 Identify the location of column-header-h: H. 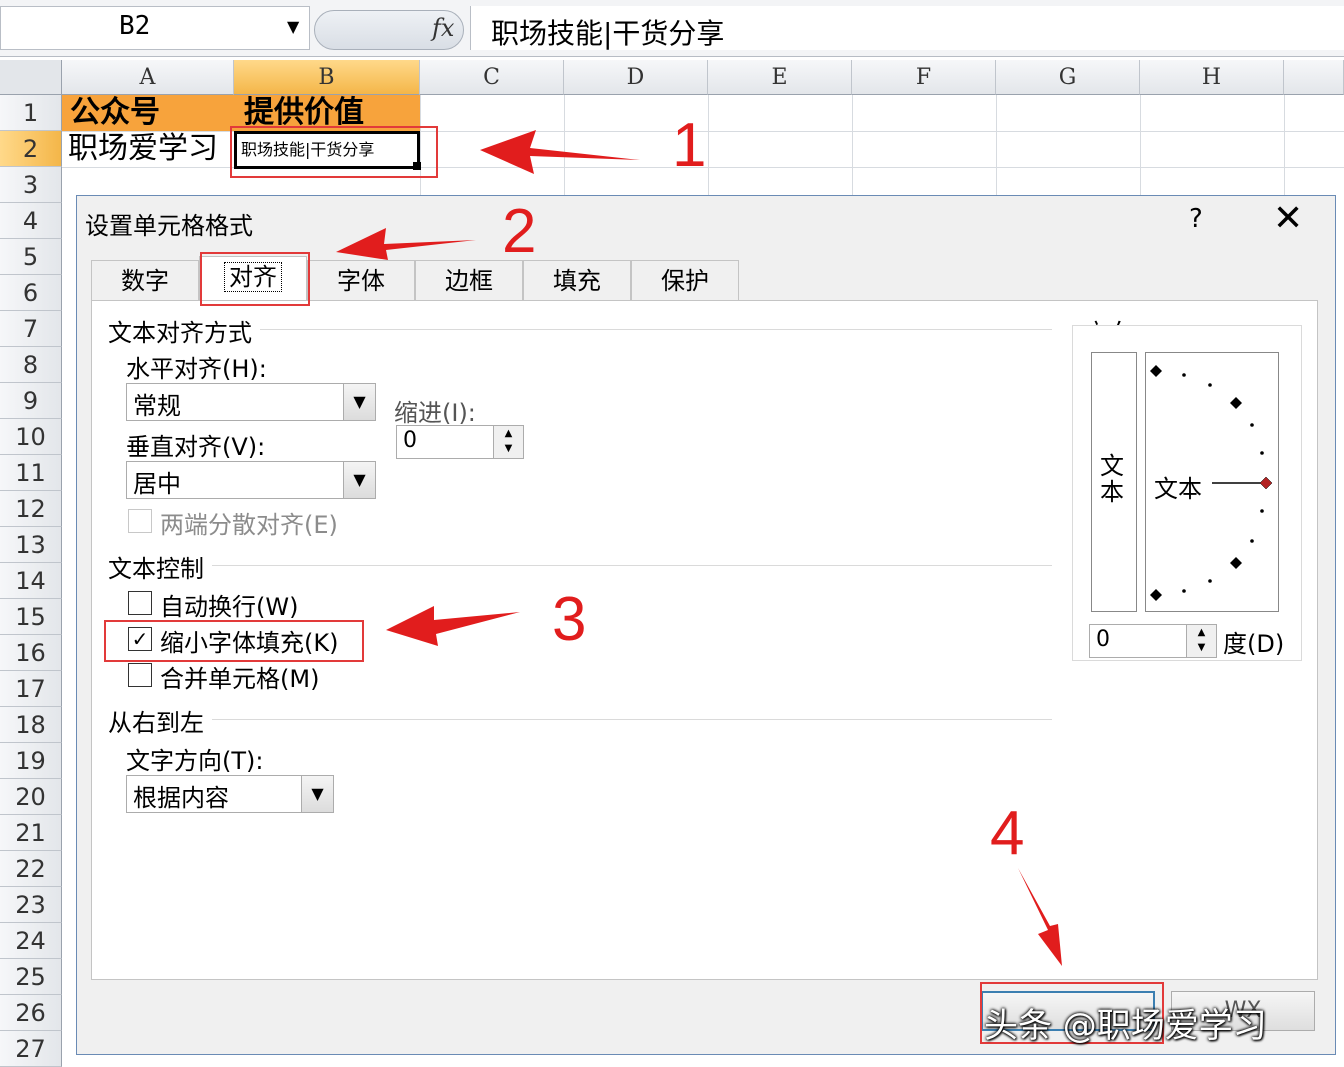
(1212, 77).